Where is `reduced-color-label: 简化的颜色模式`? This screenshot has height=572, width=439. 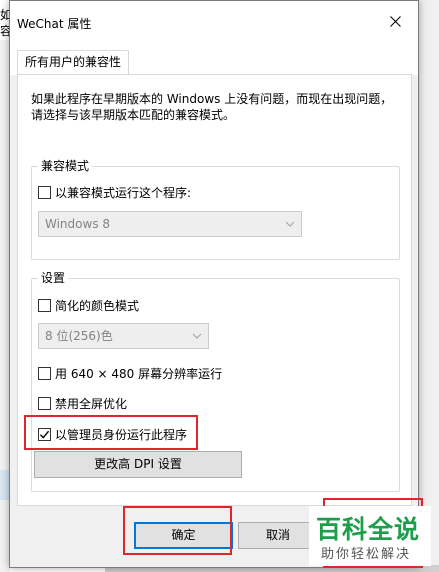
reduced-color-label: 简化的颜色模式 is located at coordinates (97, 306).